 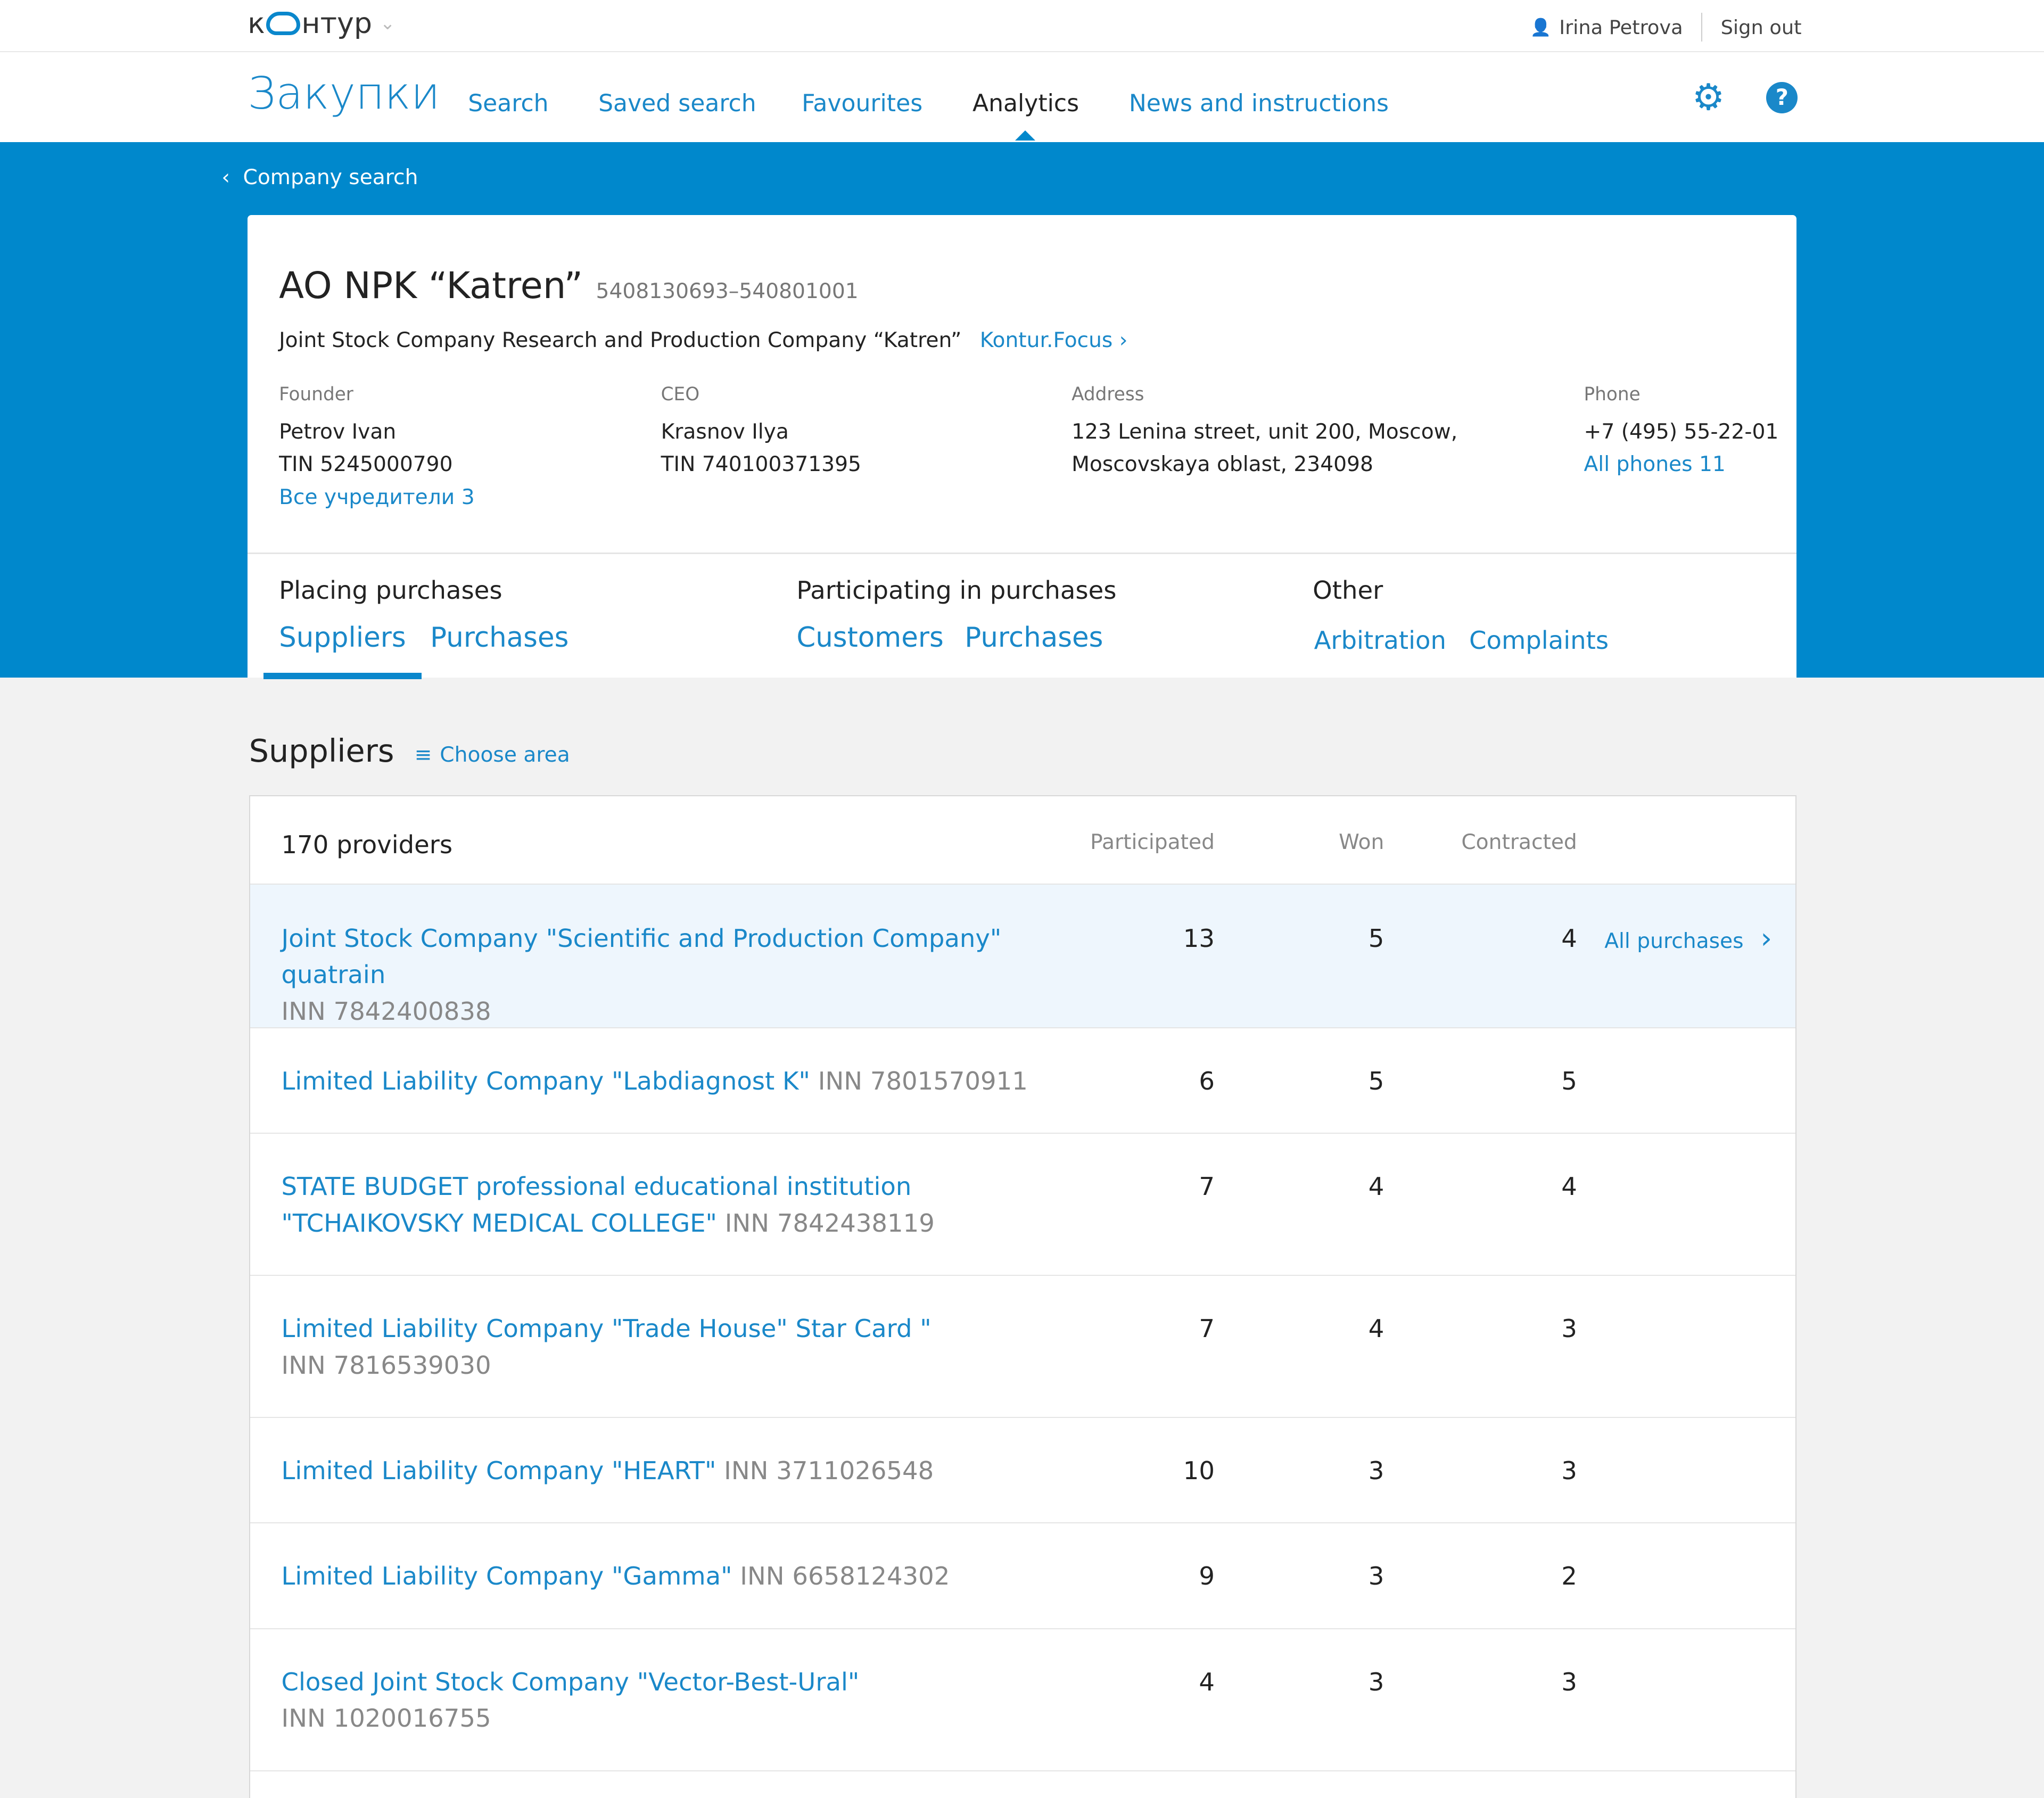 I want to click on ceo-block: CEO Krasnov Ilya TIN 740100371395, so click(x=761, y=432).